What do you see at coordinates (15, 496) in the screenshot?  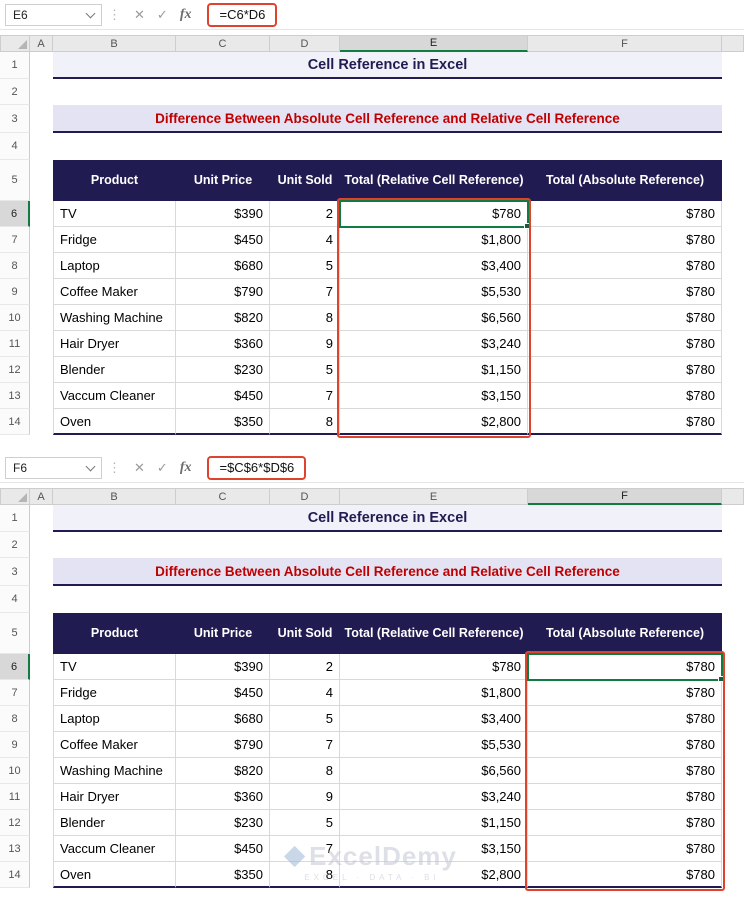 I see `select-all-button` at bounding box center [15, 496].